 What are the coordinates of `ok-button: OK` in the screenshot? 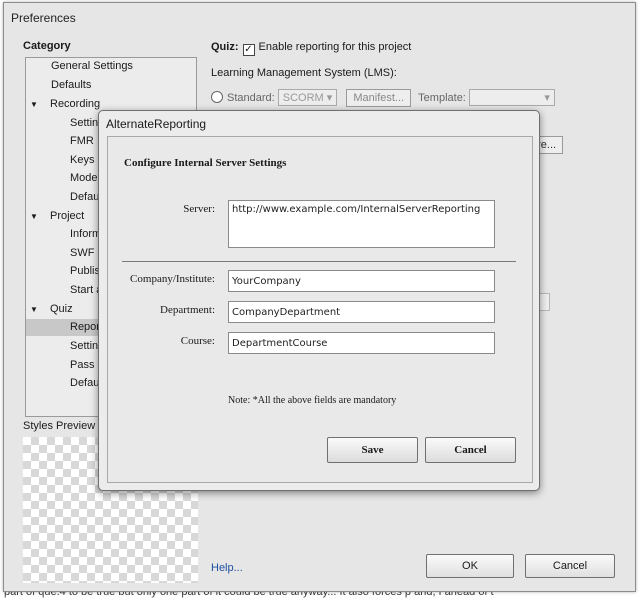 It's located at (470, 566).